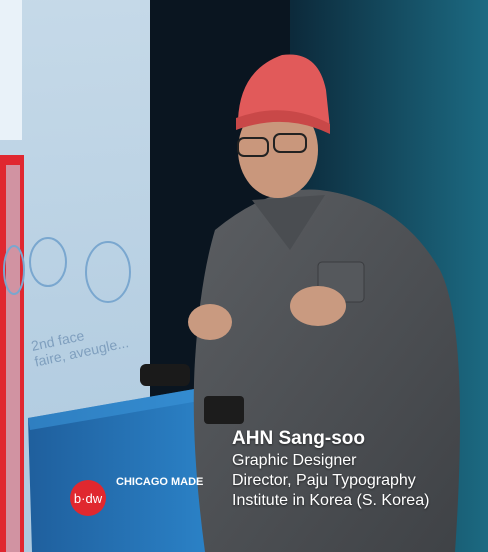  I want to click on speaker-title-line-1: Graphic Designer, so click(294, 460).